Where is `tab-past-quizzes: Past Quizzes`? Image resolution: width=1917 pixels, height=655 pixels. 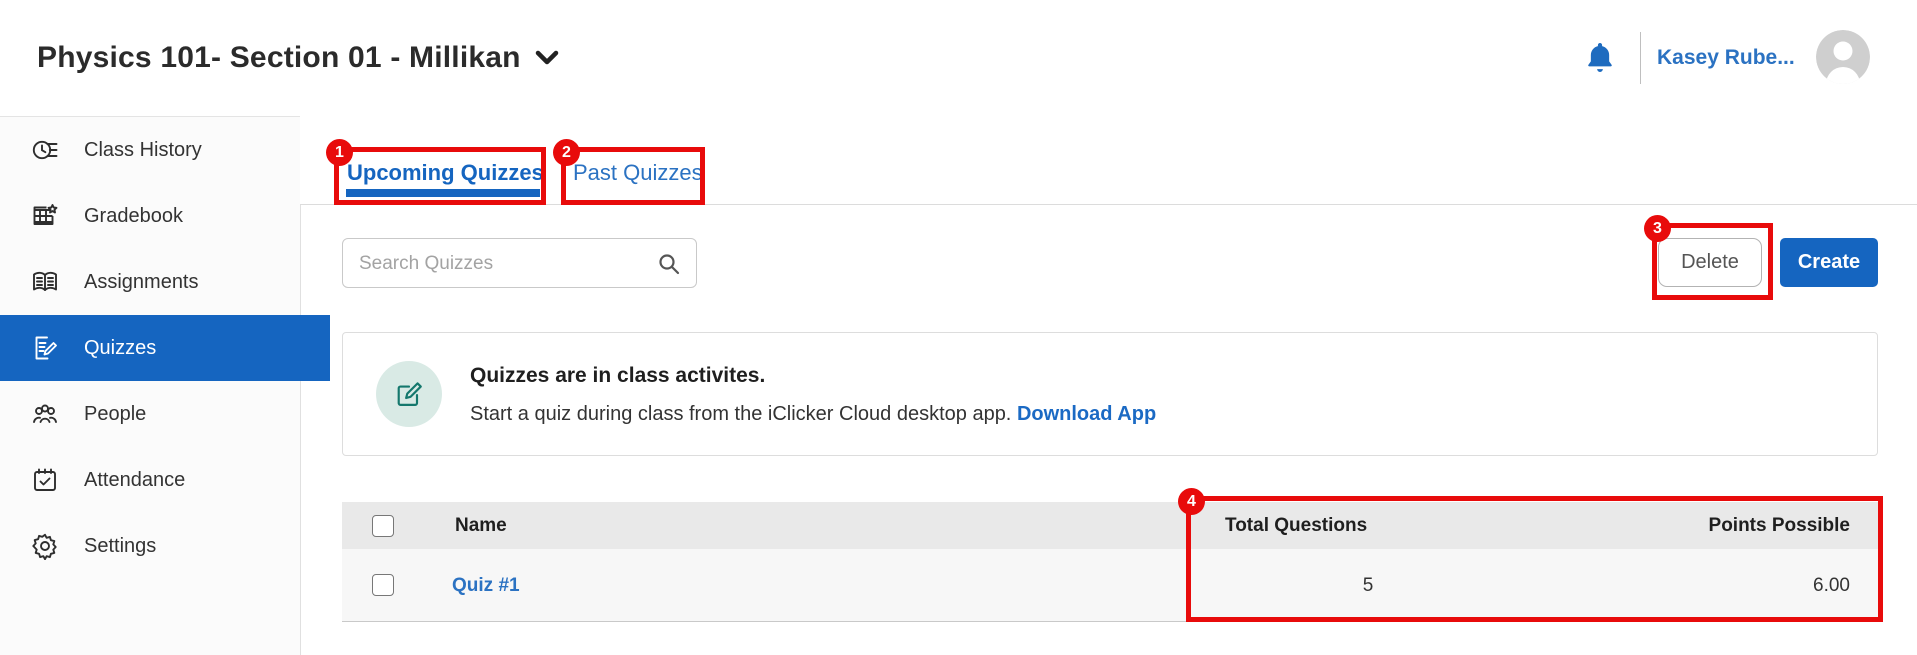 tab-past-quizzes: Past Quizzes is located at coordinates (638, 173).